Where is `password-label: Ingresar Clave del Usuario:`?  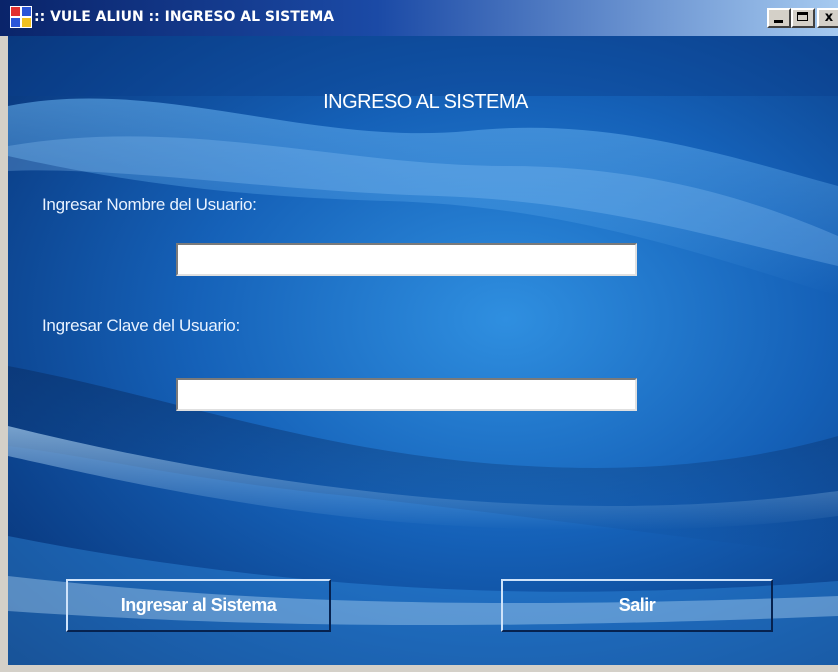
password-label: Ingresar Clave del Usuario: is located at coordinates (141, 325).